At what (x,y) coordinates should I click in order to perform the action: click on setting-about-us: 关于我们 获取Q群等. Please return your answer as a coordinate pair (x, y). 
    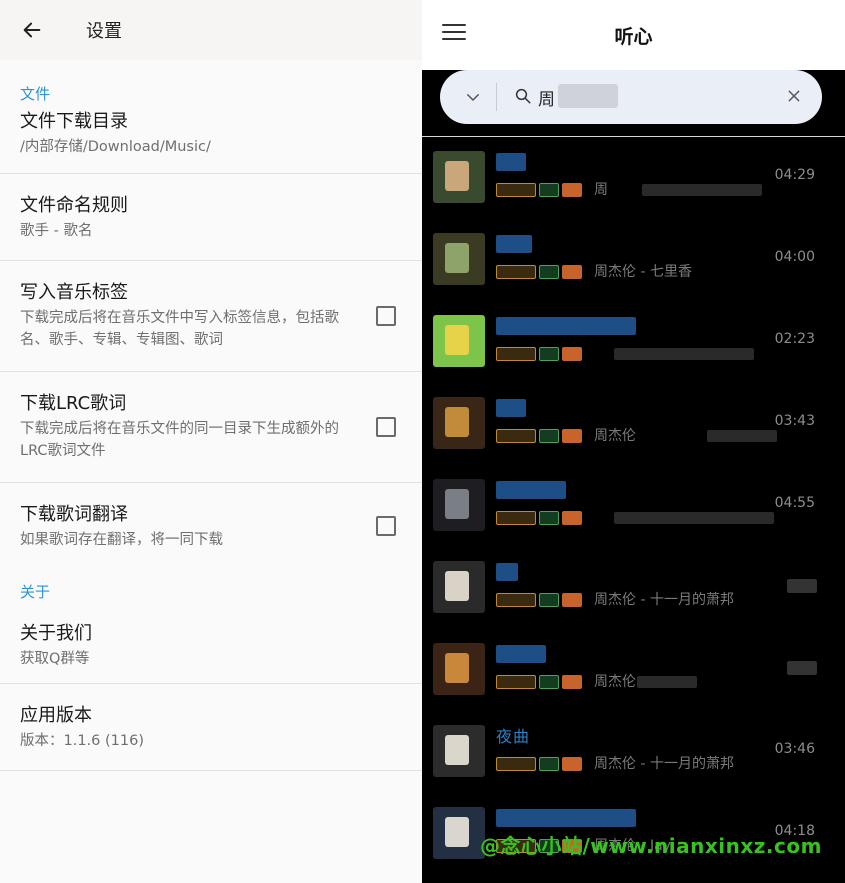
    Looking at the image, I should click on (211, 646).